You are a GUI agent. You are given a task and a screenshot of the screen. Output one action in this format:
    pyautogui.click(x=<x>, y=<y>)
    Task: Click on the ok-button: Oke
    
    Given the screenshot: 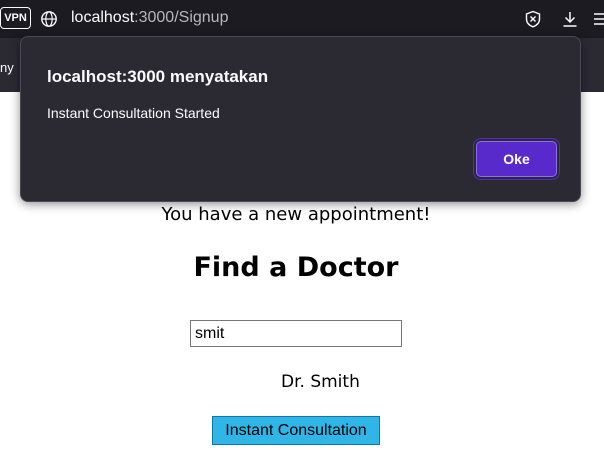 What is the action you would take?
    pyautogui.click(x=516, y=159)
    